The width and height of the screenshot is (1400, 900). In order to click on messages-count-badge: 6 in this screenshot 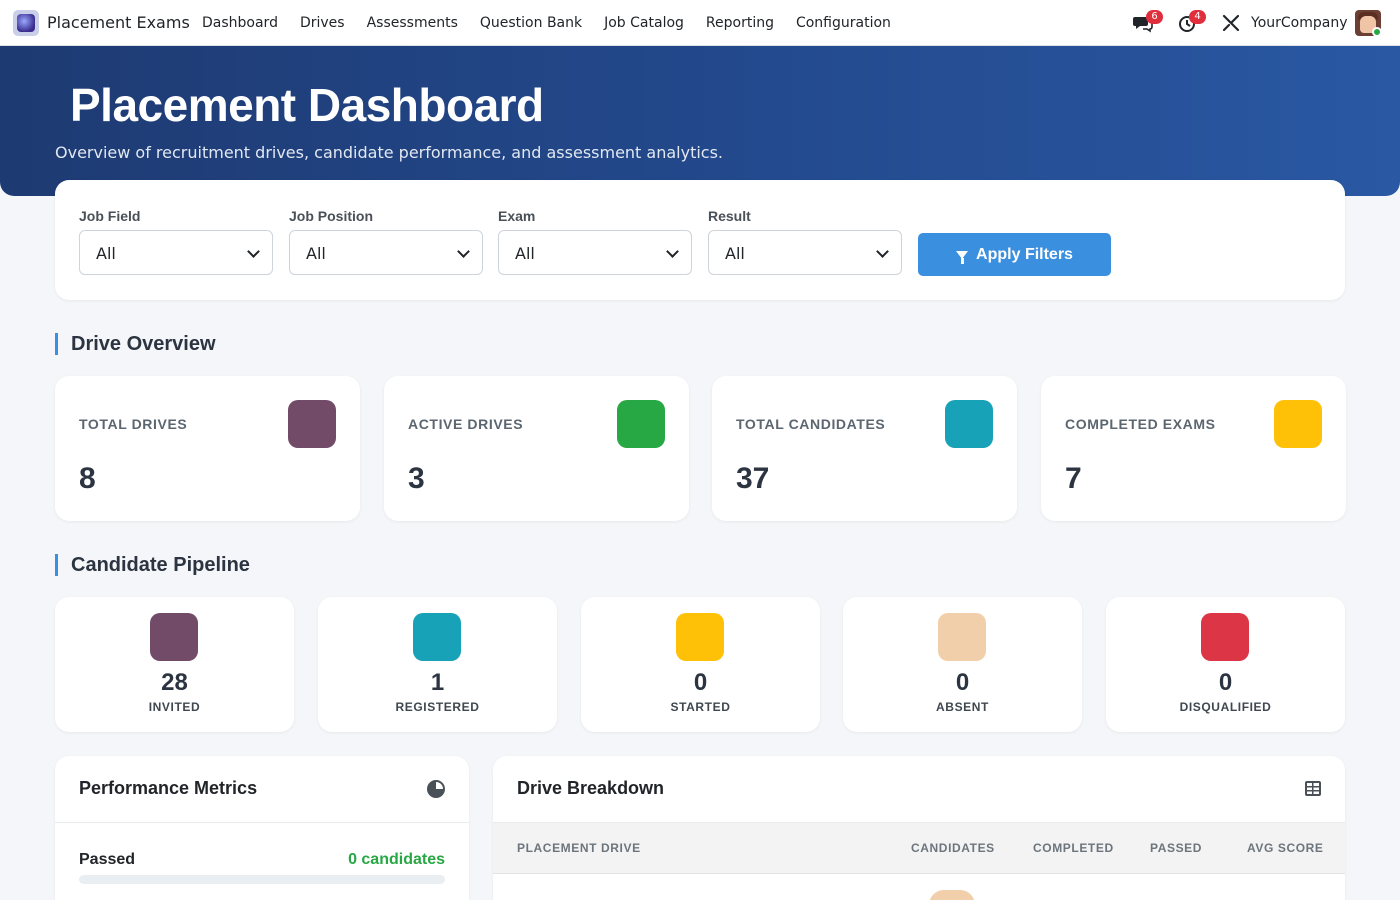, I will do `click(1154, 17)`.